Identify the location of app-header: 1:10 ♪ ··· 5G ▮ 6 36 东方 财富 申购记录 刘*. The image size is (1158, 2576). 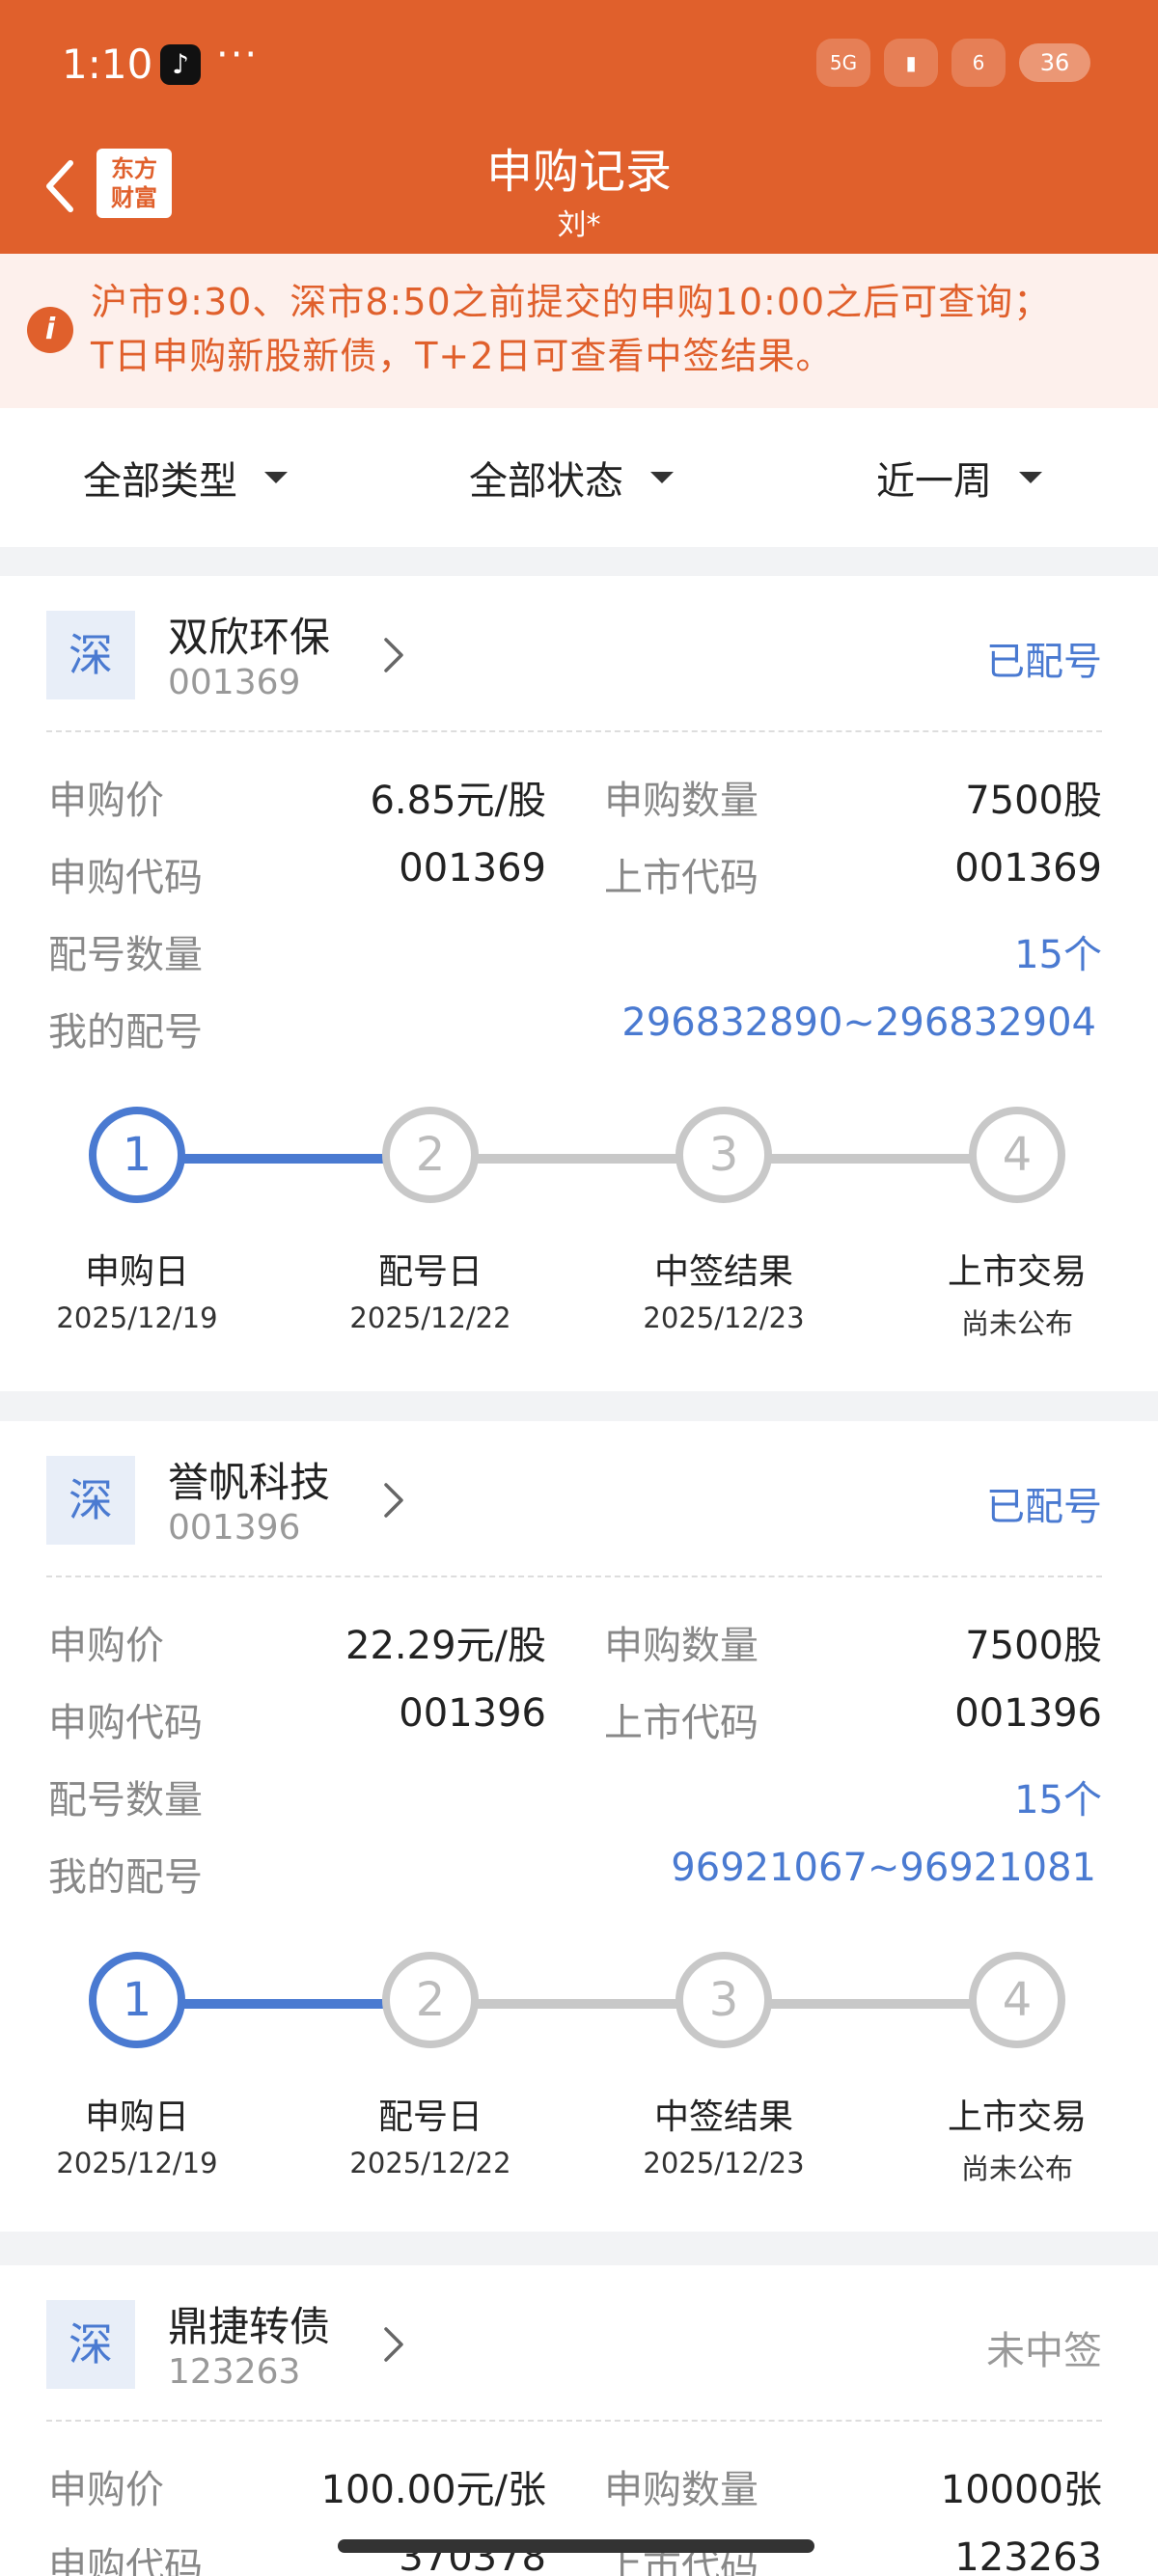
(579, 127).